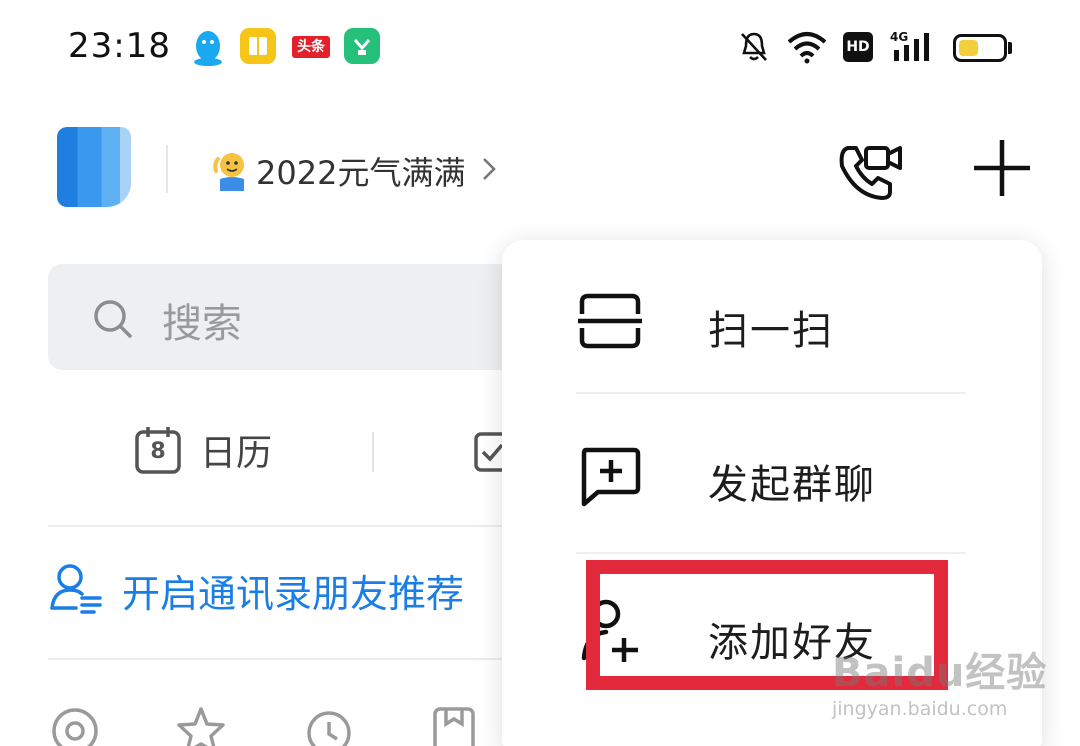  I want to click on search-icon, so click(113, 321).